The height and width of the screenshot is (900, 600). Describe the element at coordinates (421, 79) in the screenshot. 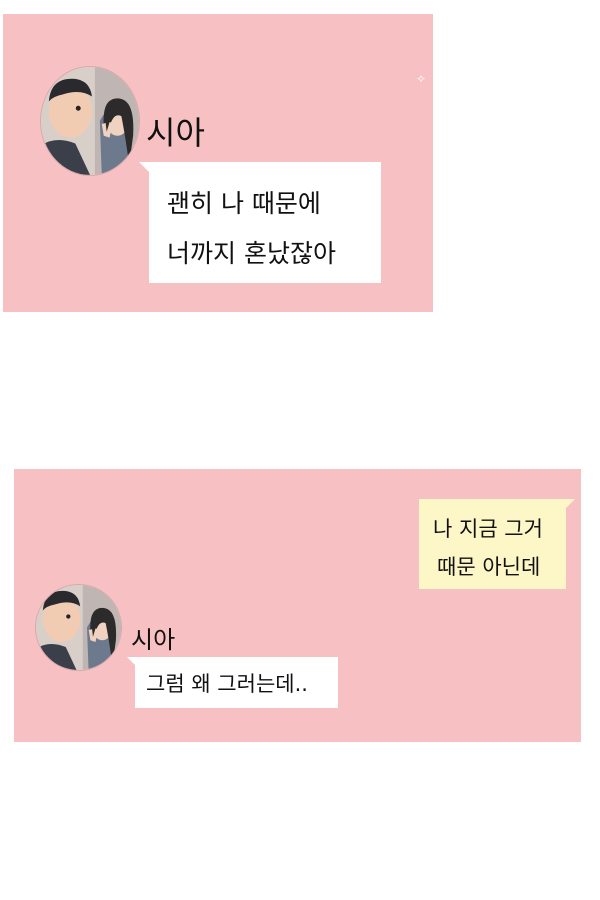

I see `sparkle-icon: ✧` at that location.